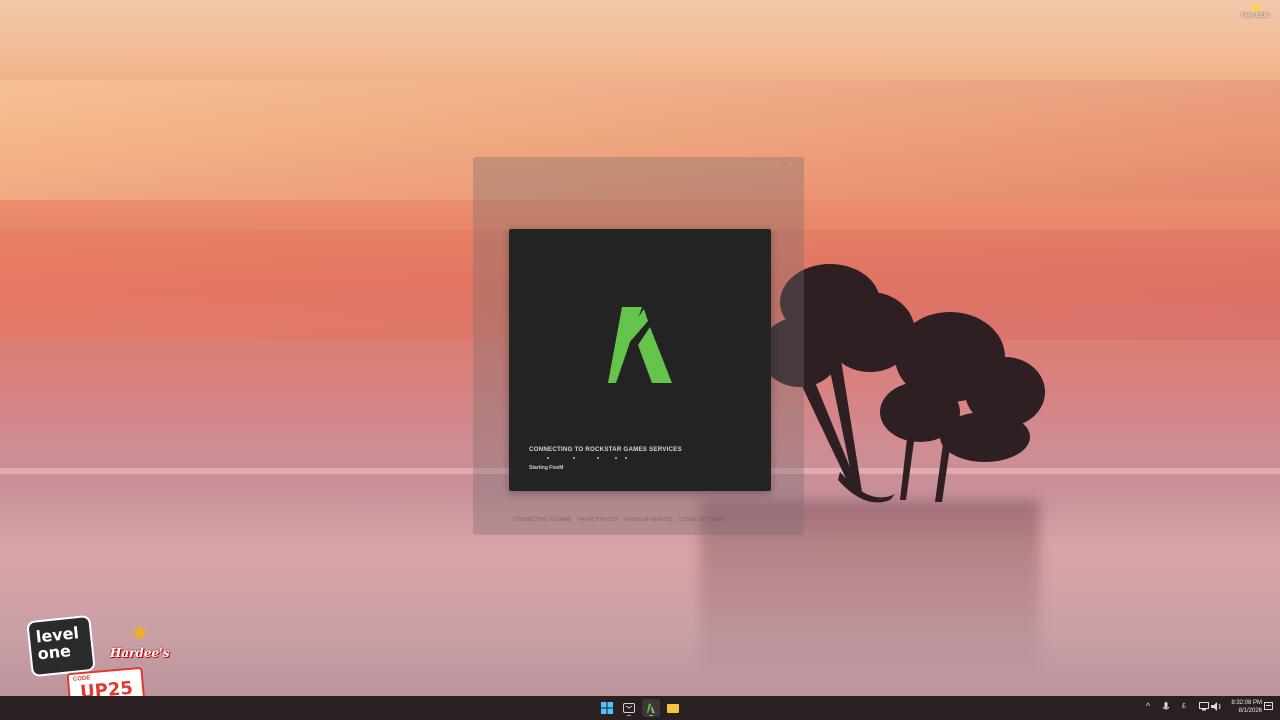  I want to click on tray-overflow-chevron: ^, so click(1148, 706).